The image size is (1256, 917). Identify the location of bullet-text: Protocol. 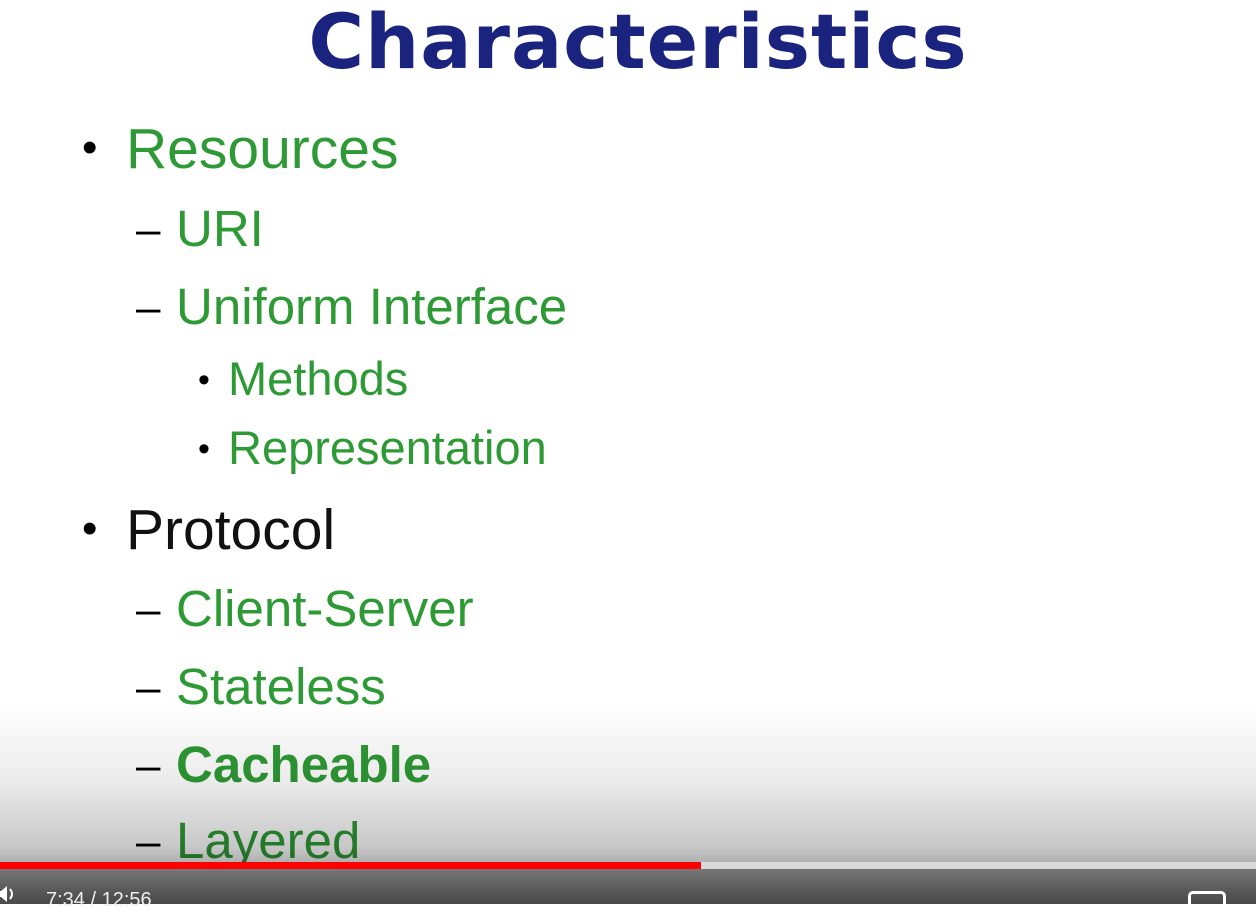
(231, 530).